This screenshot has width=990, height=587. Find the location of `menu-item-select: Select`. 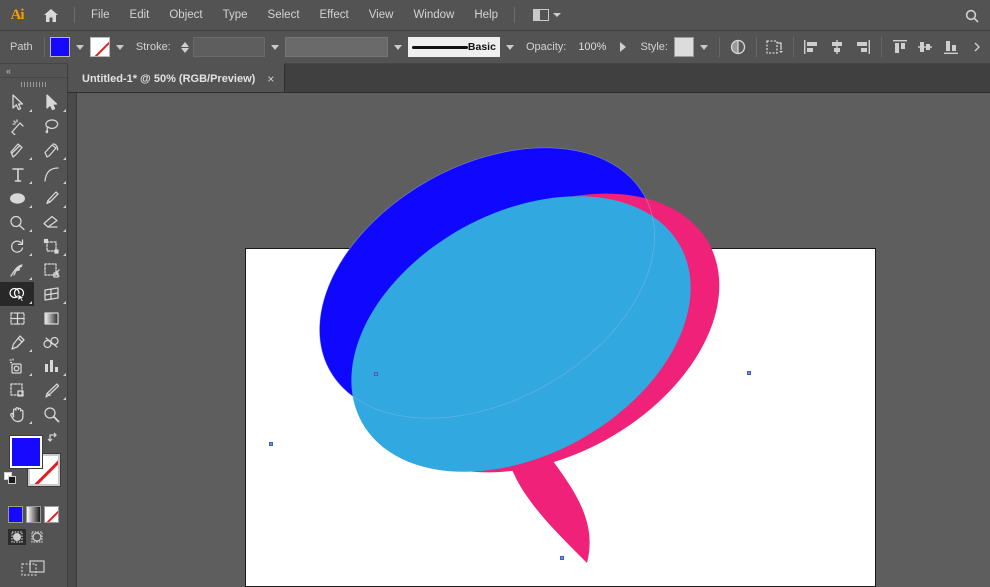

menu-item-select: Select is located at coordinates (284, 15).